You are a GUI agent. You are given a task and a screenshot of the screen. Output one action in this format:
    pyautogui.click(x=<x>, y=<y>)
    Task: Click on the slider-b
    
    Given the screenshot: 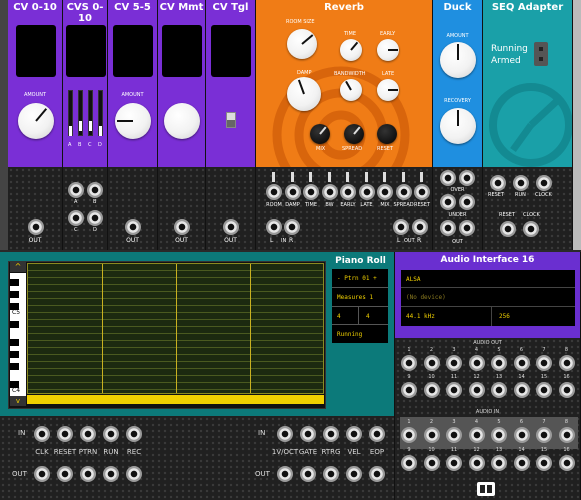 What is the action you would take?
    pyautogui.click(x=80, y=113)
    